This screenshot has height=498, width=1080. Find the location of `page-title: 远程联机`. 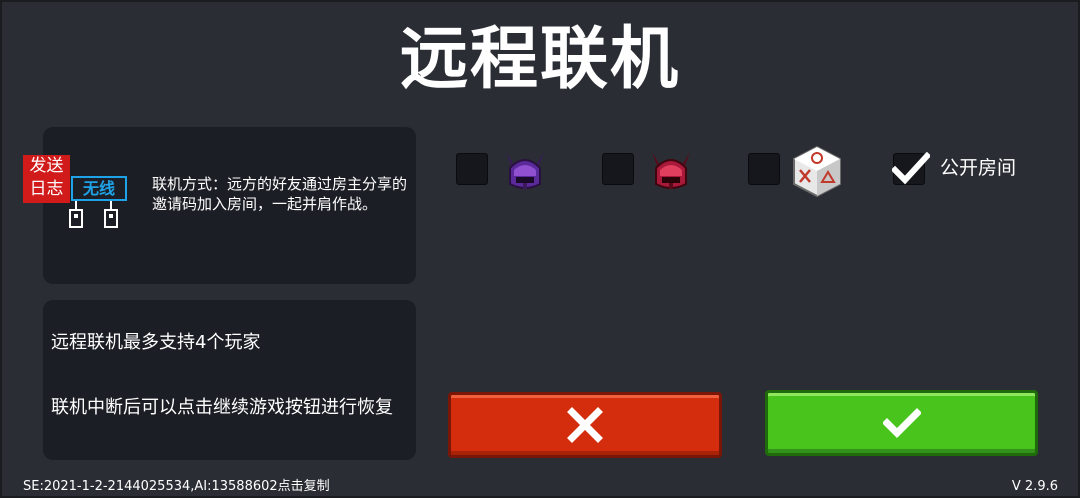

page-title: 远程联机 is located at coordinates (539, 59).